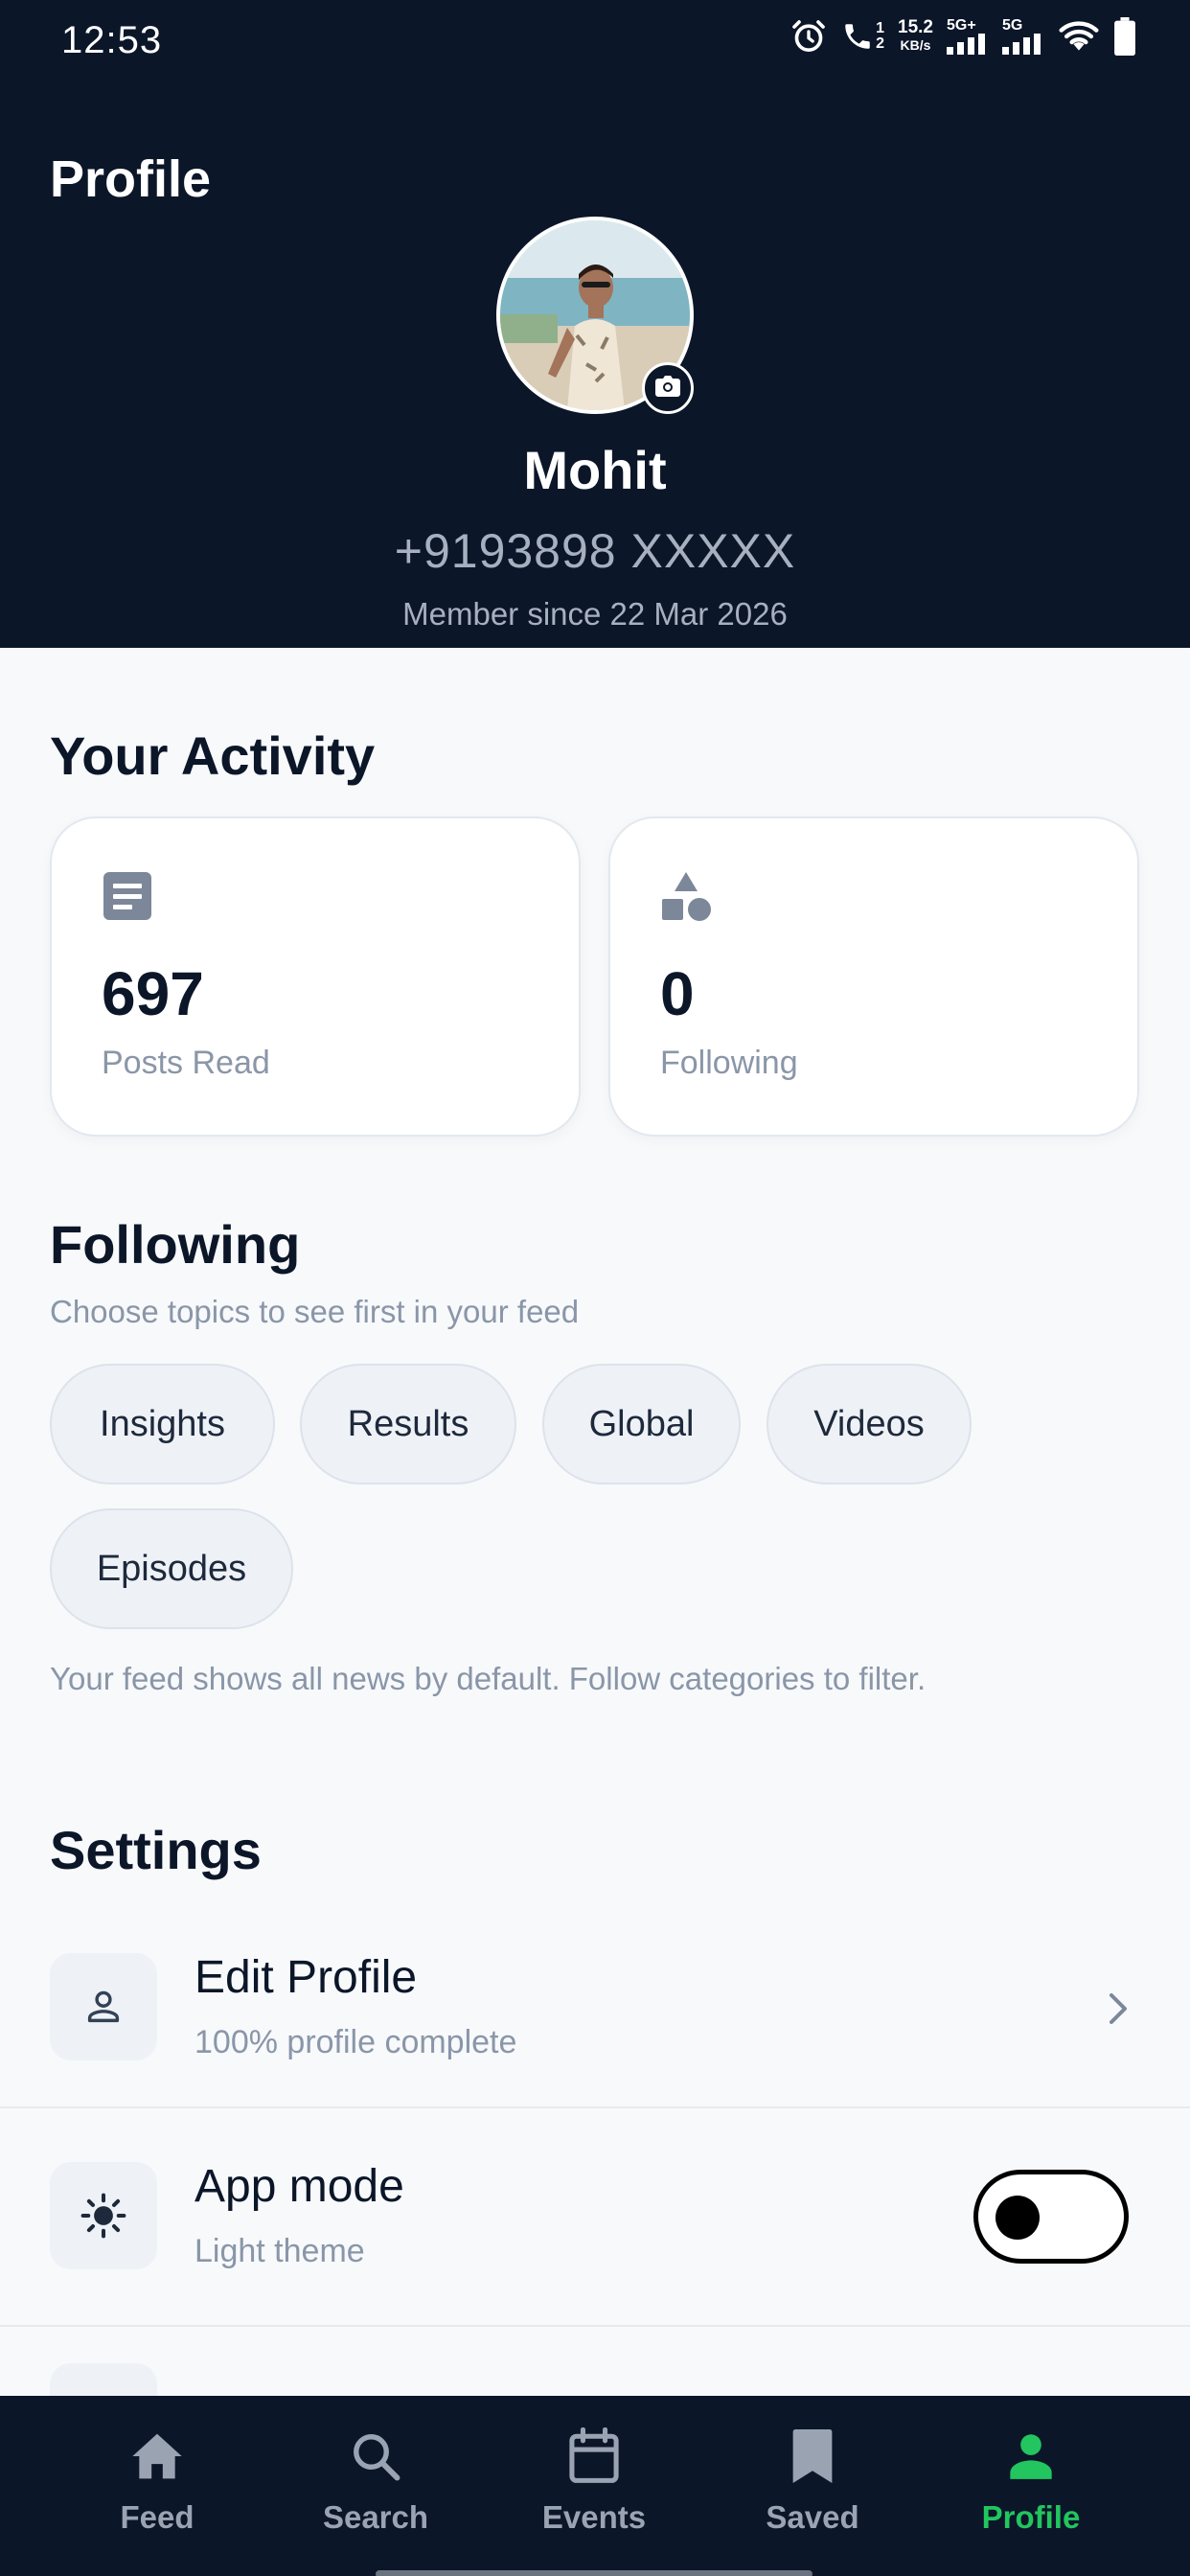  What do you see at coordinates (812, 2517) in the screenshot?
I see `nav-saved-label: Saved` at bounding box center [812, 2517].